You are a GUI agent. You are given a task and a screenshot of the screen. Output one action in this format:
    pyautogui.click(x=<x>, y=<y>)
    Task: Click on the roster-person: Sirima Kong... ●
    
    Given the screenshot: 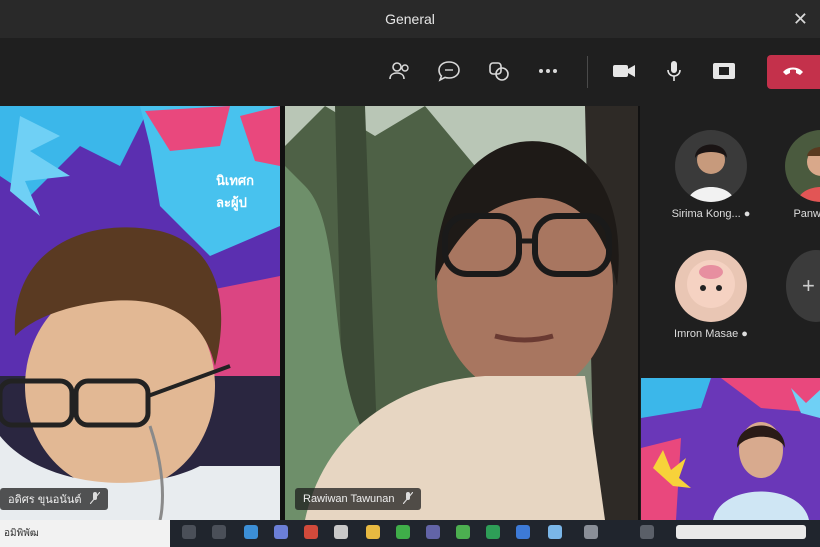 What is the action you would take?
    pyautogui.click(x=711, y=175)
    